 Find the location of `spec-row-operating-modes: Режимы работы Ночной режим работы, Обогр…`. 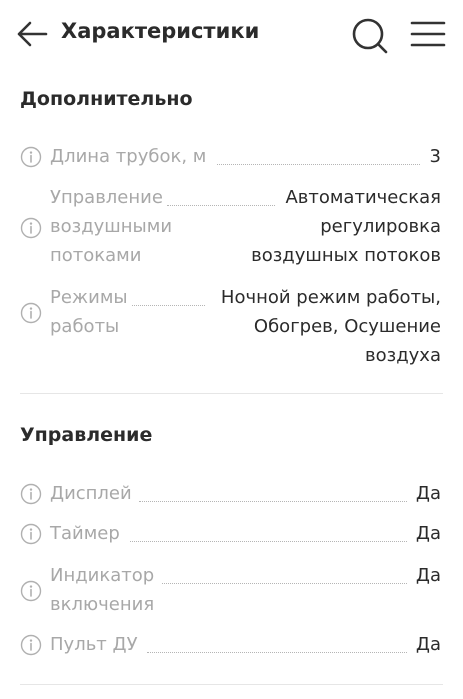

spec-row-operating-modes: Режимы работы Ночной режим работы, Обогр… is located at coordinates (231, 328).